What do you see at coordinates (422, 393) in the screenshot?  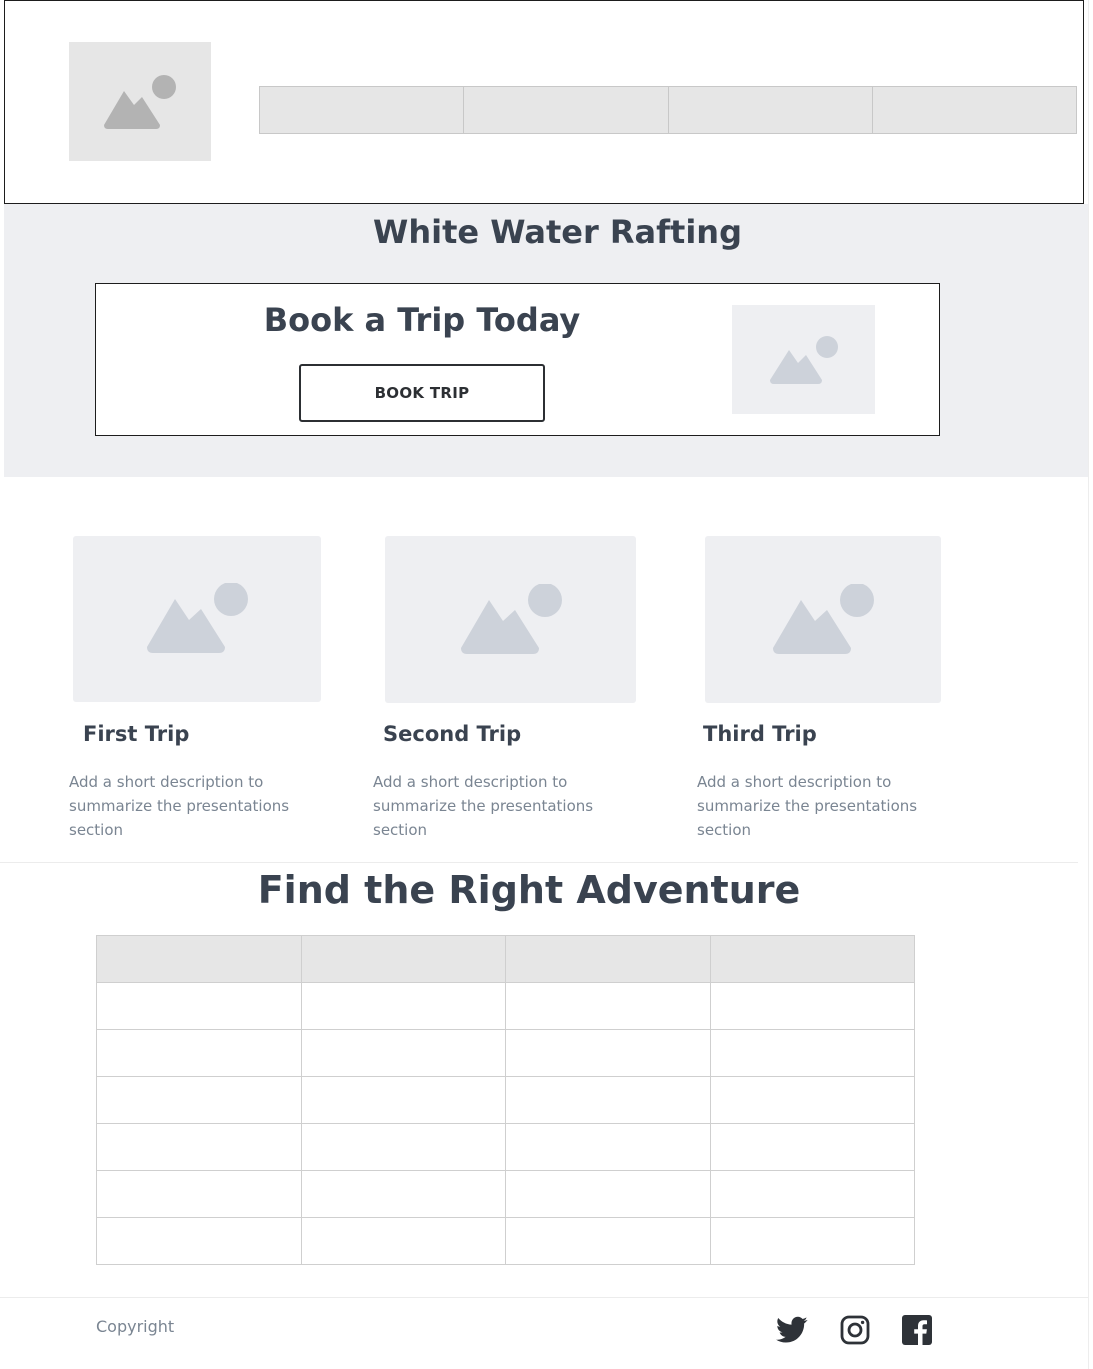 I see `book-trip-button: BOOK TRIP` at bounding box center [422, 393].